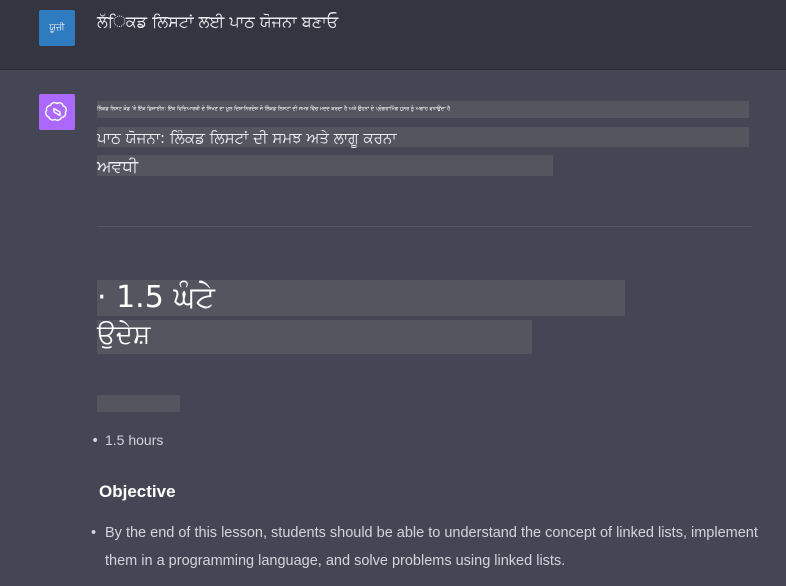  Describe the element at coordinates (424, 226) in the screenshot. I see `section-divider` at that location.